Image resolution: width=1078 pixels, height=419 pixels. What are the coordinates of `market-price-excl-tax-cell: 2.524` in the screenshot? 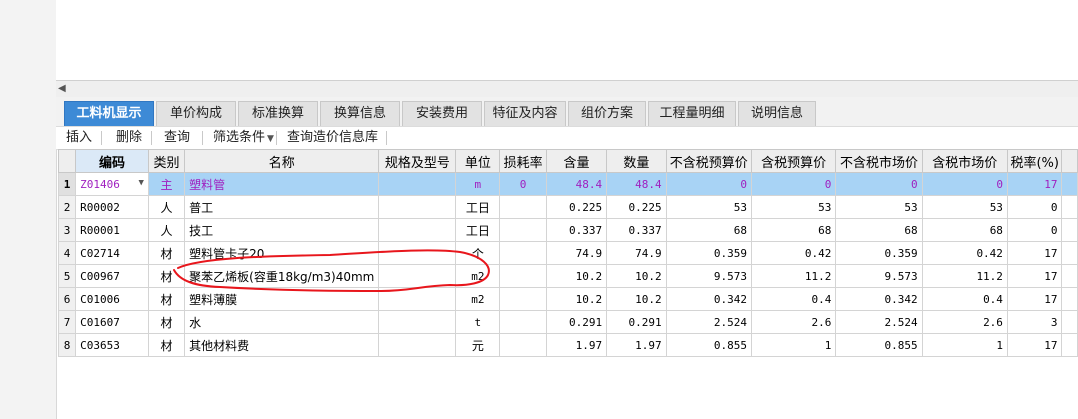 It's located at (879, 322).